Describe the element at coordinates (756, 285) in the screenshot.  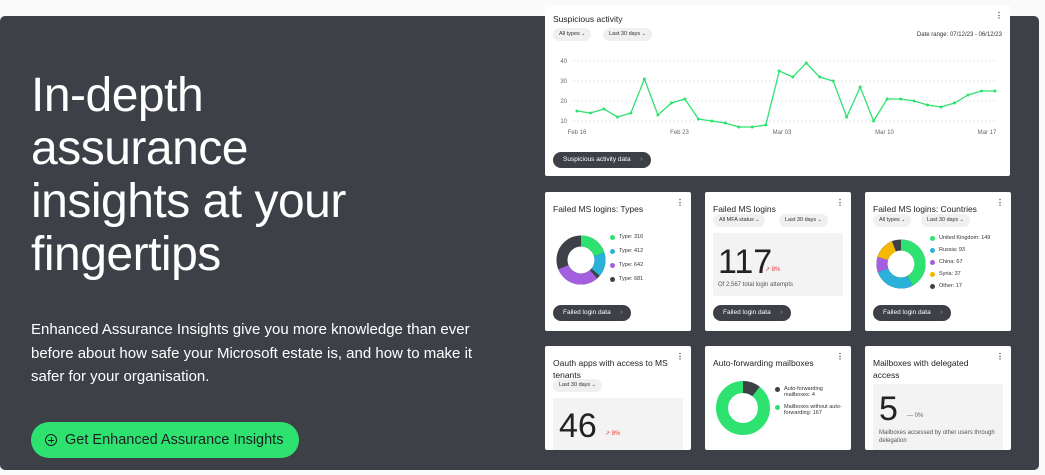
I see `metric-subtext: Of 2,567 total login attempts` at that location.